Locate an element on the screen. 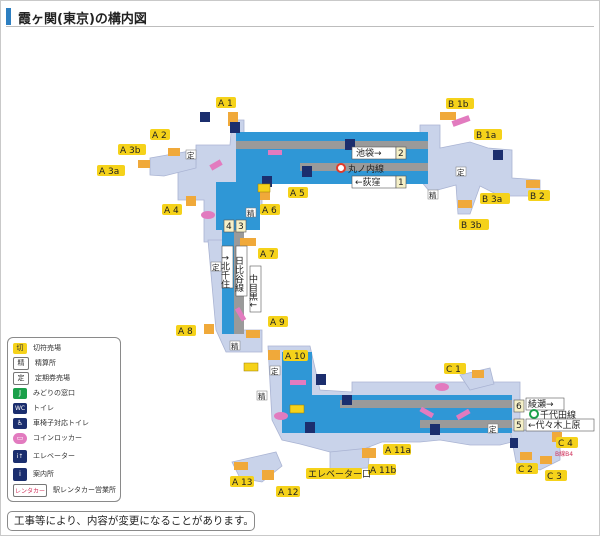 The height and width of the screenshot is (536, 600). wheelchair-toilet-icon: ♿ is located at coordinates (20, 423).